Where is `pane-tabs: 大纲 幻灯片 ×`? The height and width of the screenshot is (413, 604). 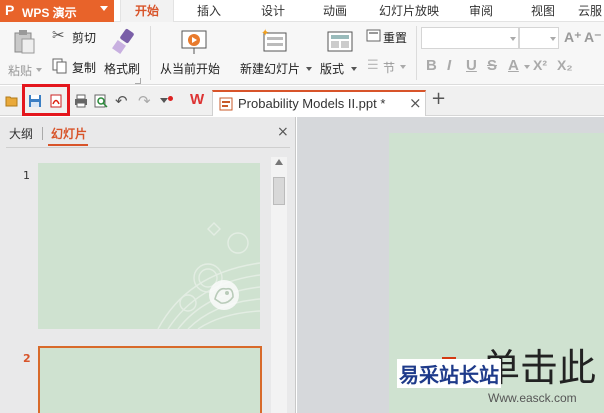 pane-tabs: 大纲 幻灯片 × is located at coordinates (148, 132).